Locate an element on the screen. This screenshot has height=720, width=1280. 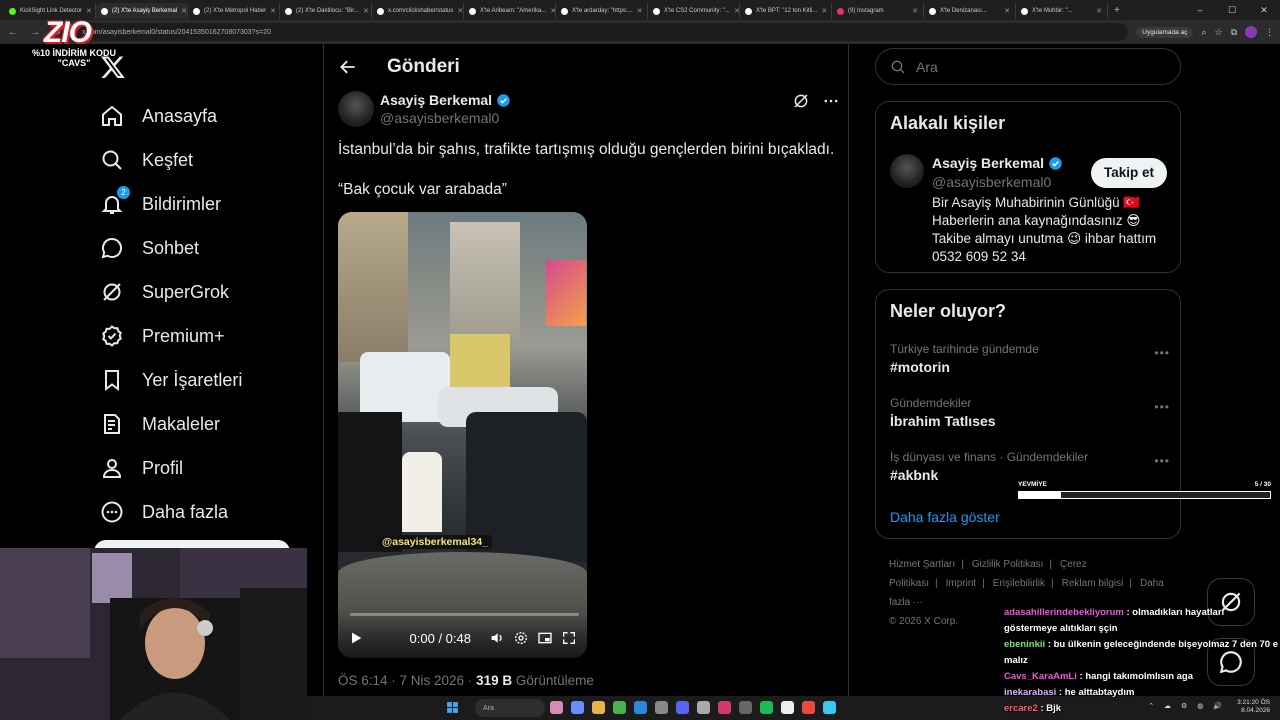
browser-tab: (2) X'te Metropol Haber ✕ is located at coordinates (234, 11).